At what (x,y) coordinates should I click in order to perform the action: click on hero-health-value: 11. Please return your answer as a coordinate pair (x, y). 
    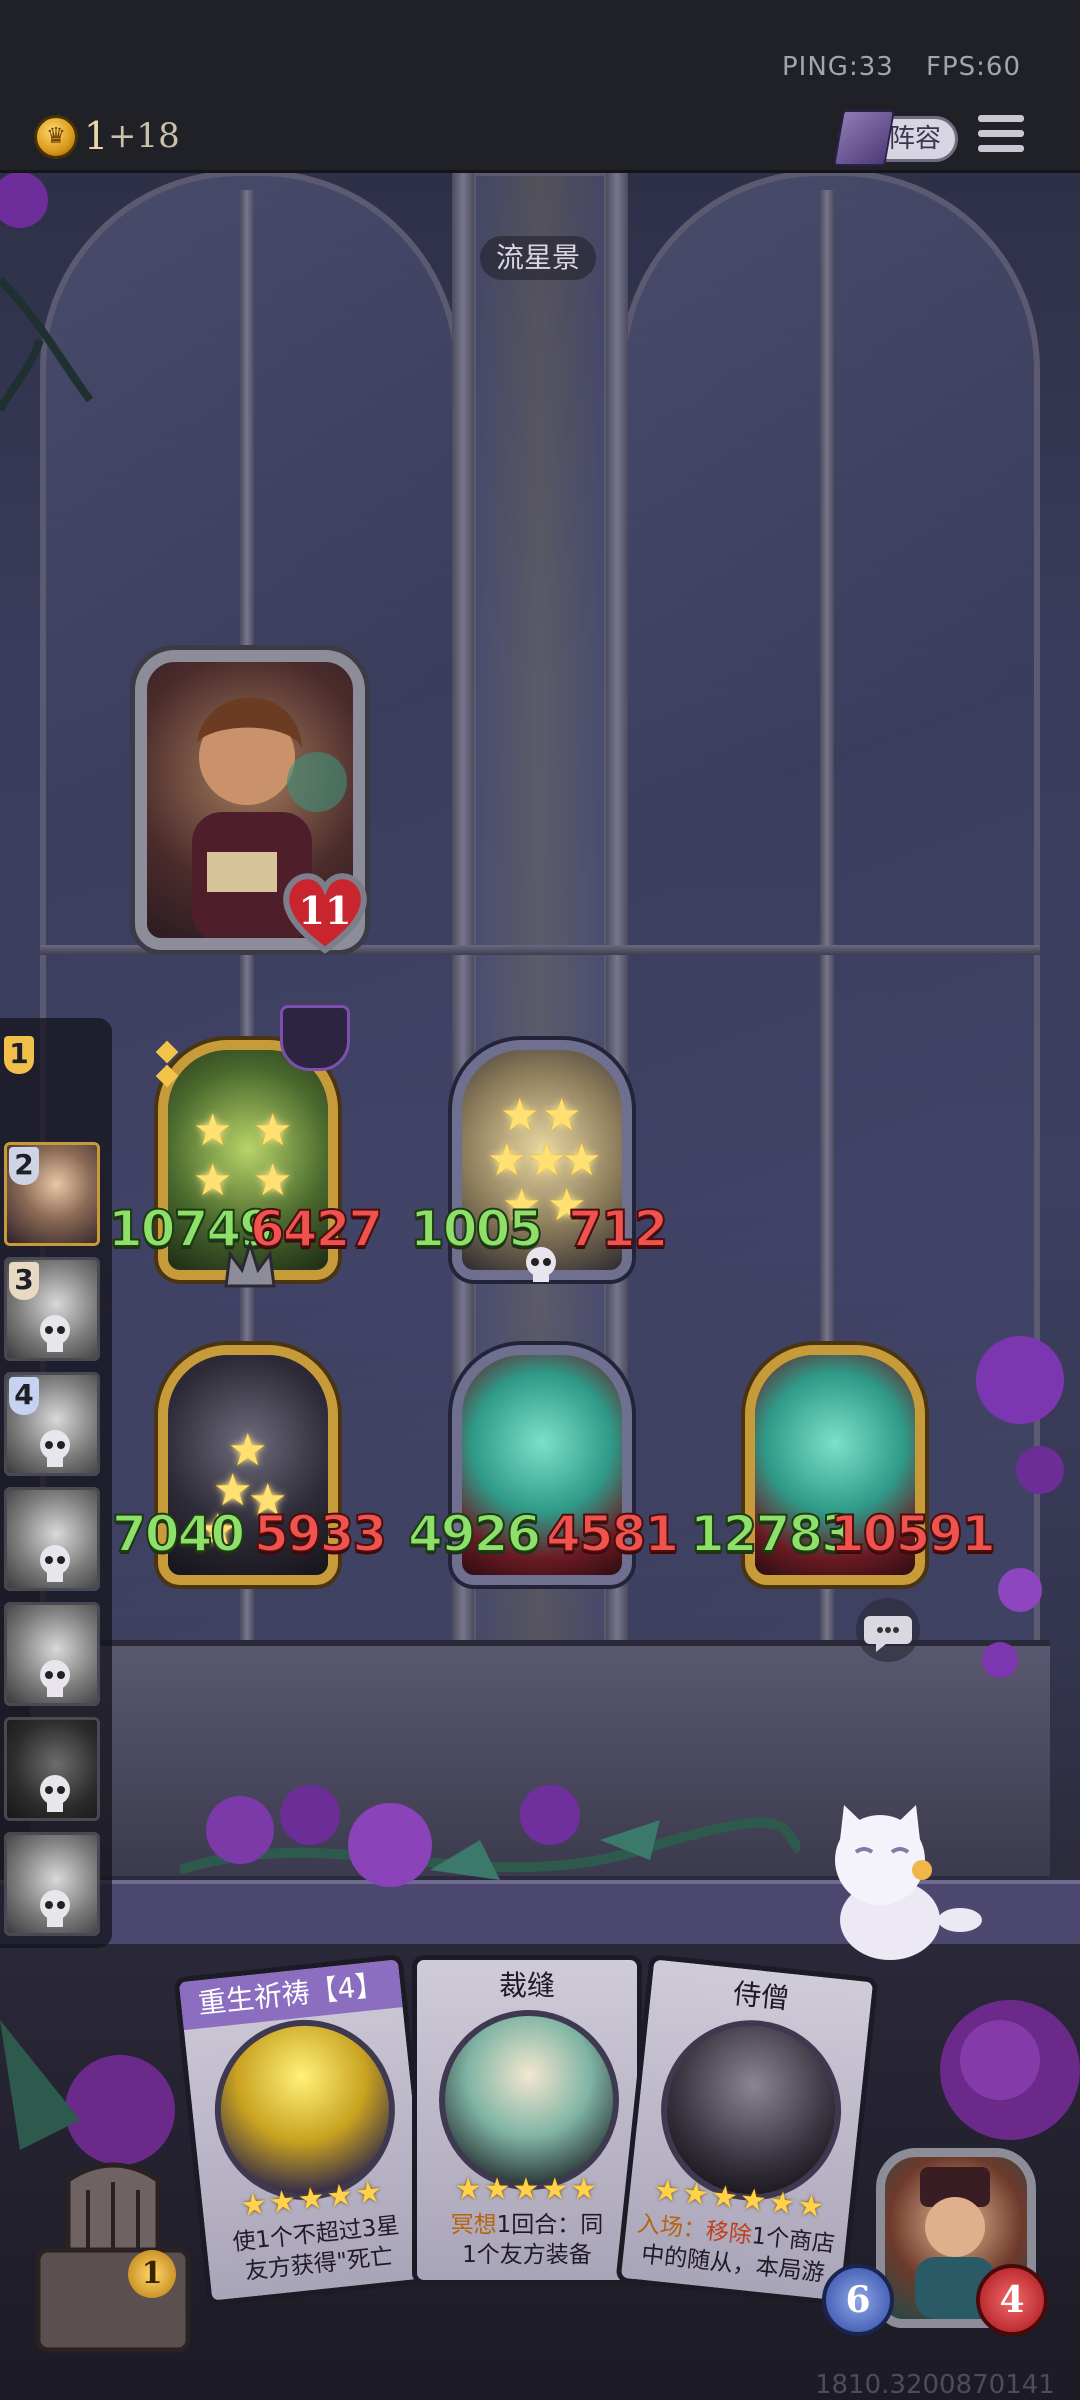
    Looking at the image, I should click on (325, 910).